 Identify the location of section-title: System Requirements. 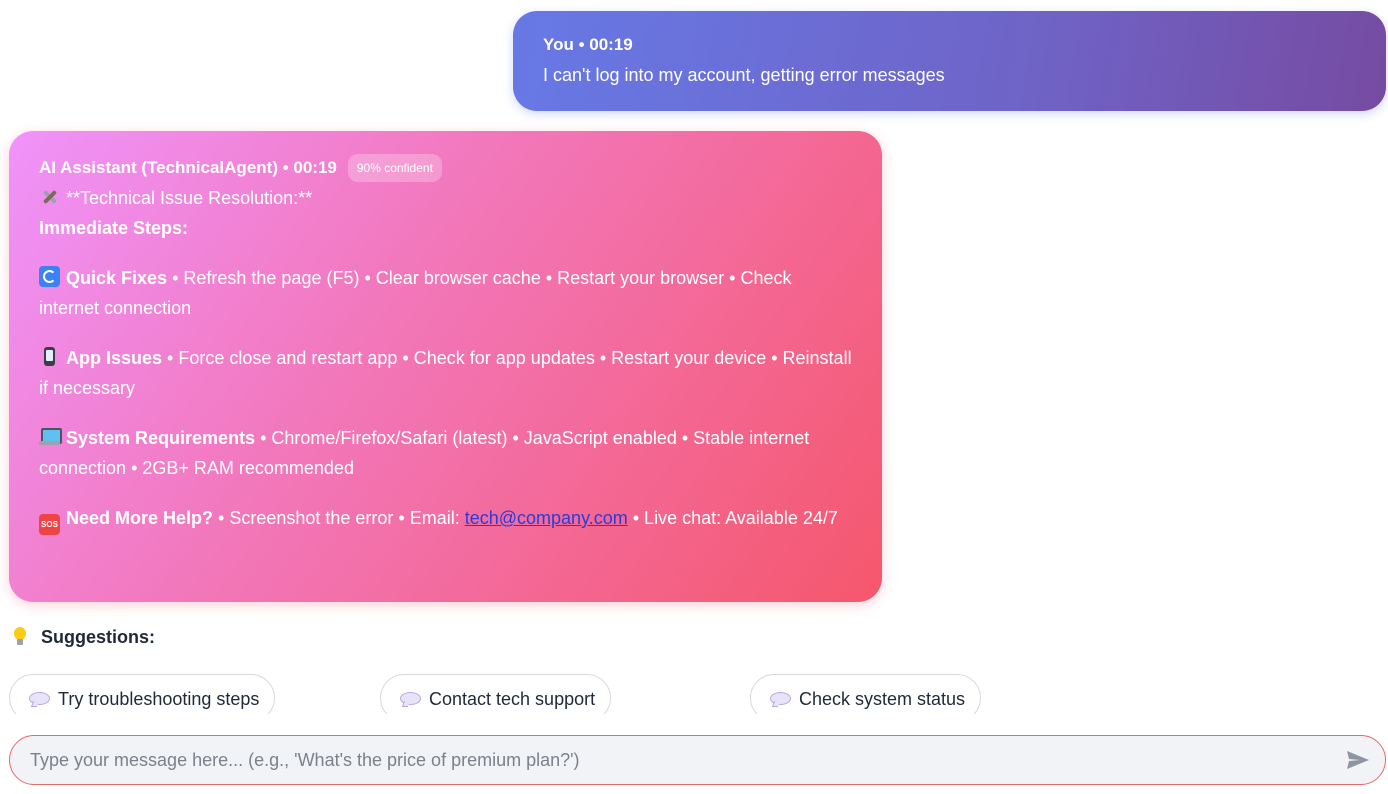
(161, 438).